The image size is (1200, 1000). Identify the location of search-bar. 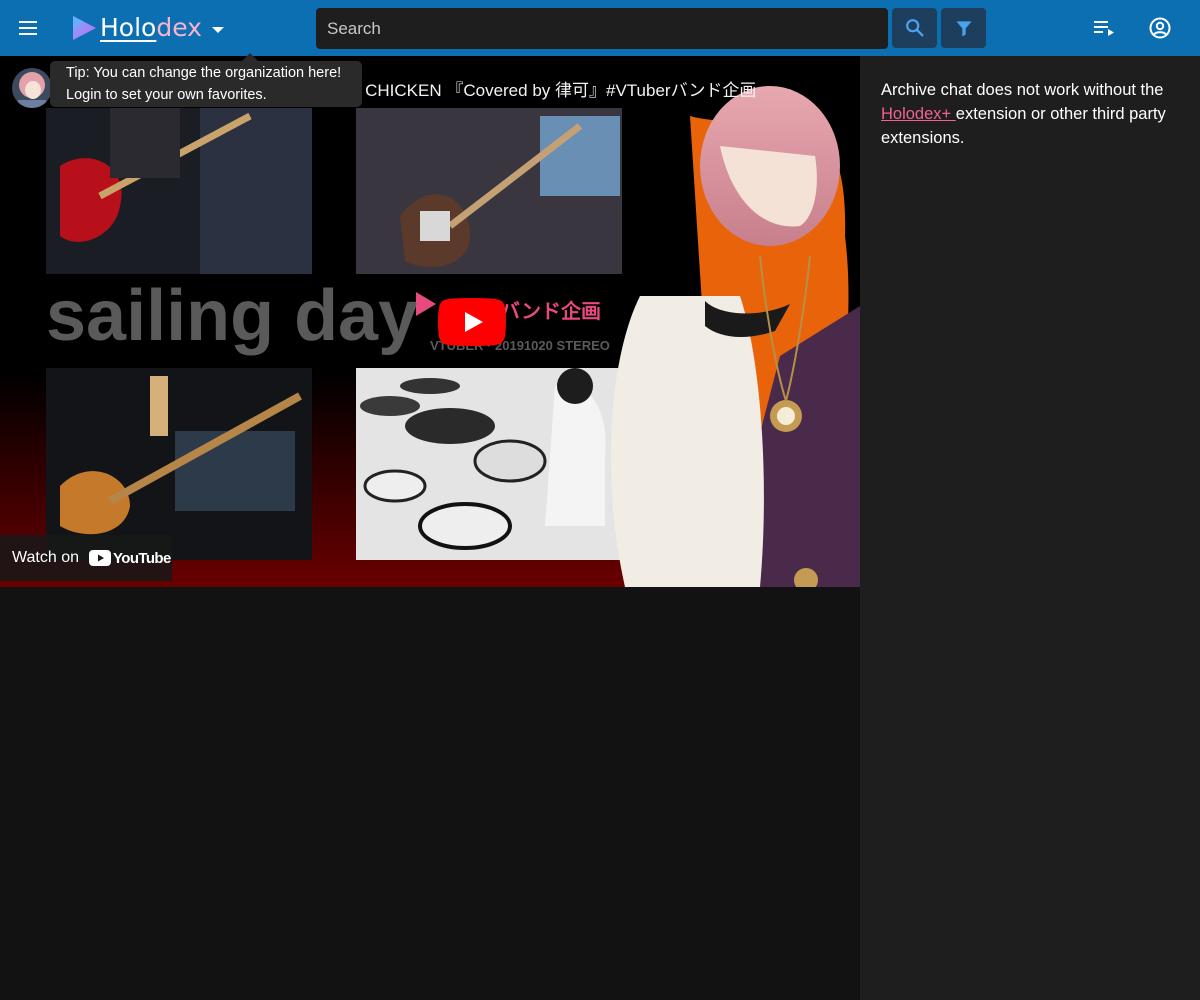
(602, 28).